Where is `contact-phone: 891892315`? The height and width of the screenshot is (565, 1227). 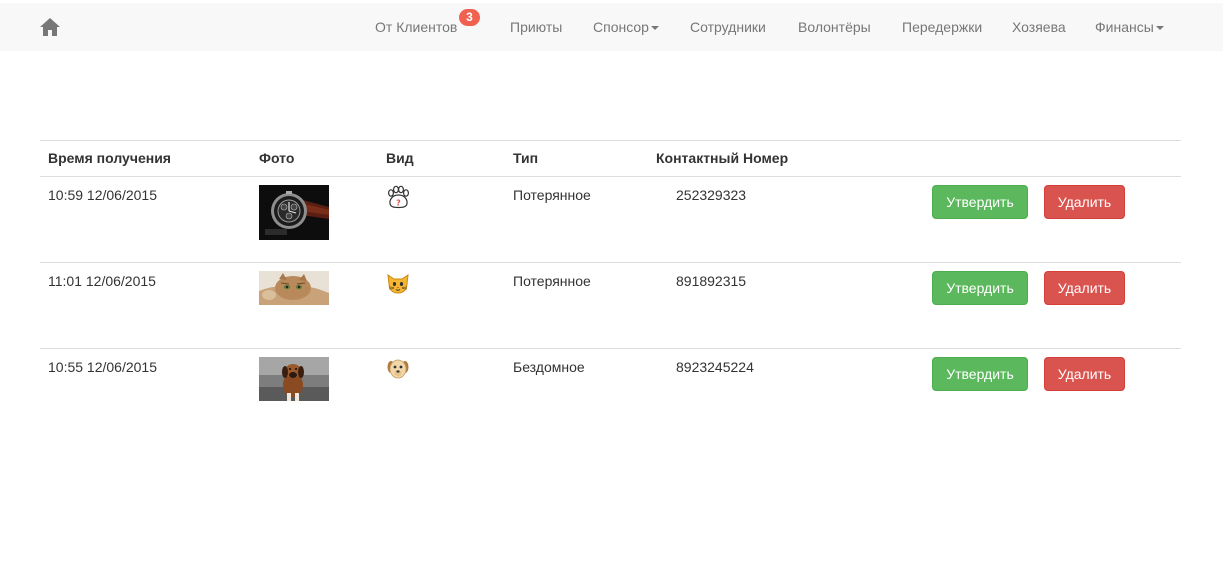 contact-phone: 891892315 is located at coordinates (711, 281).